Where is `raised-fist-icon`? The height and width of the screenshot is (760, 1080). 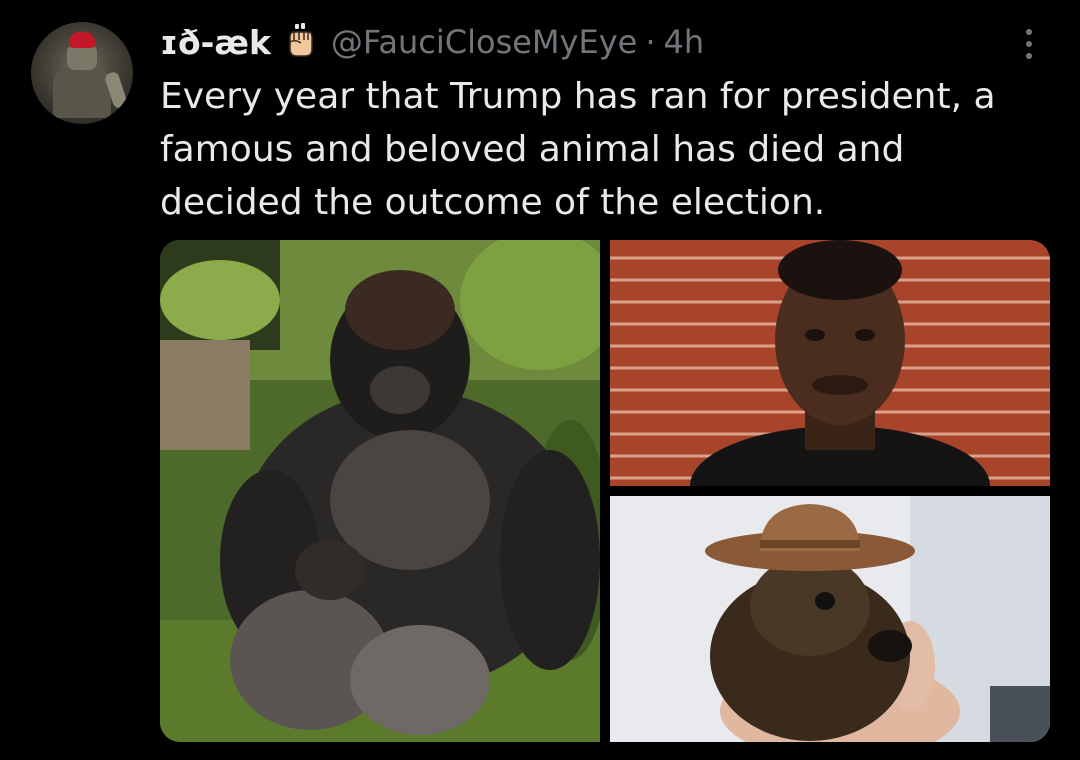
raised-fist-icon is located at coordinates (300, 42).